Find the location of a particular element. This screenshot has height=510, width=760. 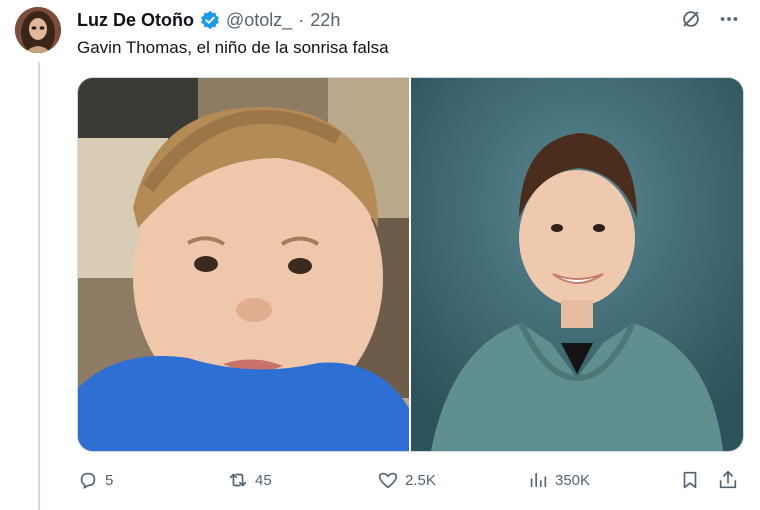

reply-icon is located at coordinates (88, 480).